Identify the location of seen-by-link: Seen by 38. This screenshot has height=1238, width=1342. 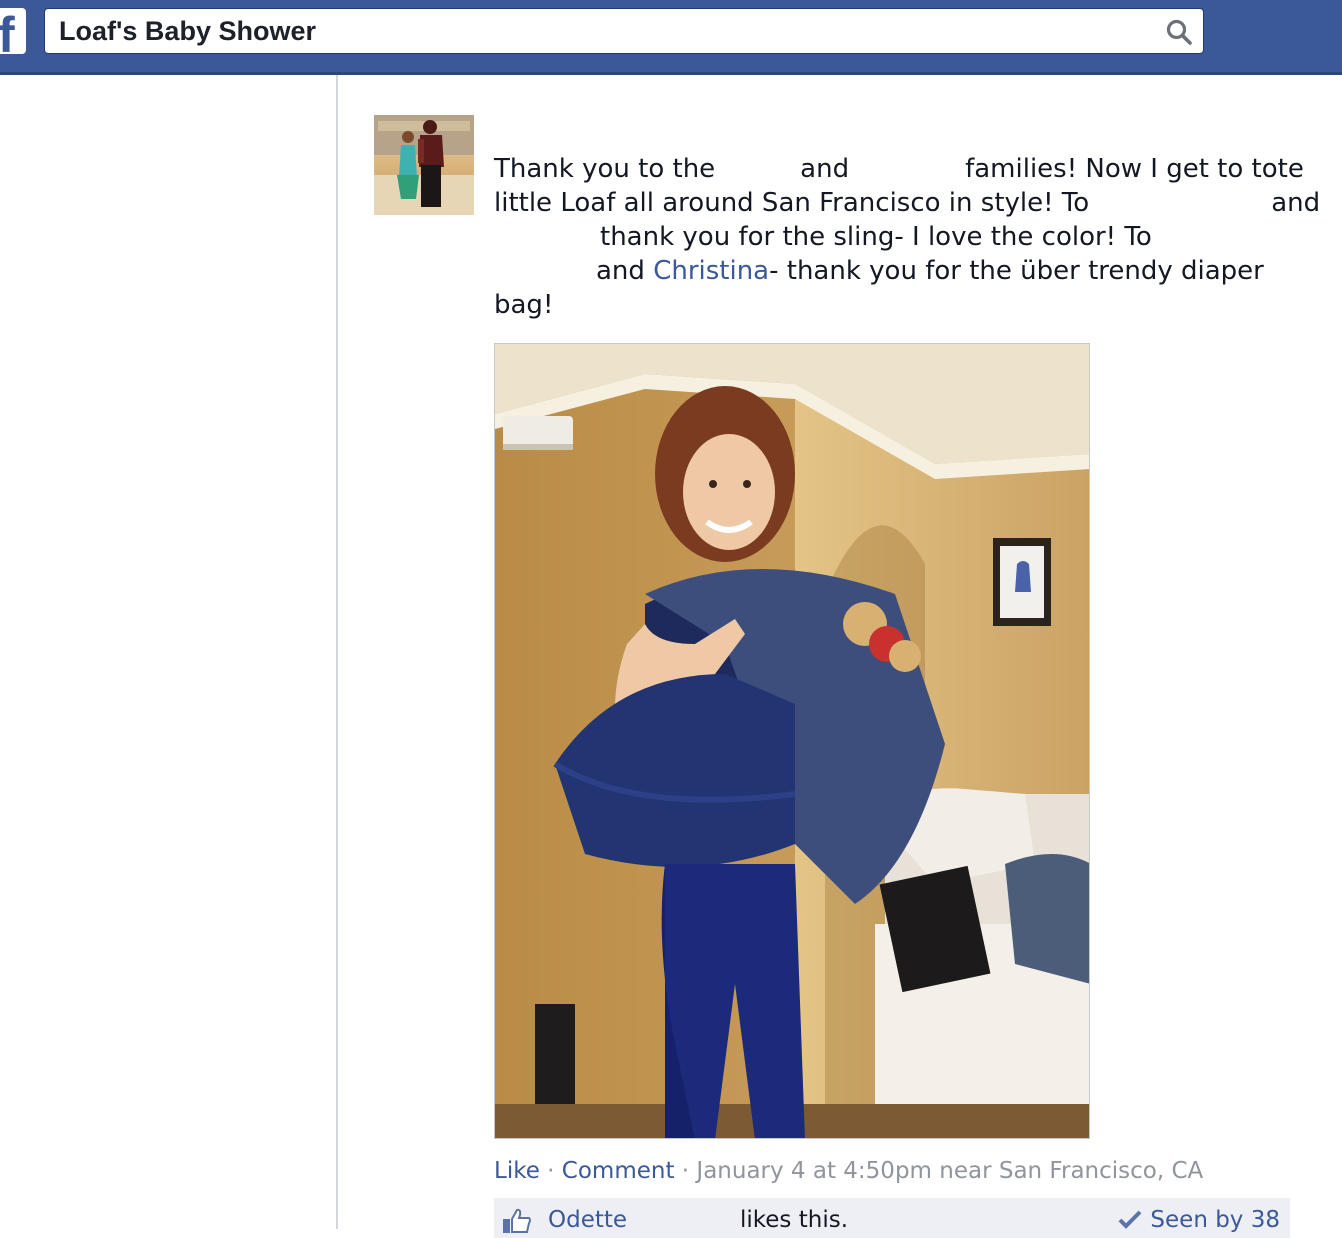
(1199, 1220).